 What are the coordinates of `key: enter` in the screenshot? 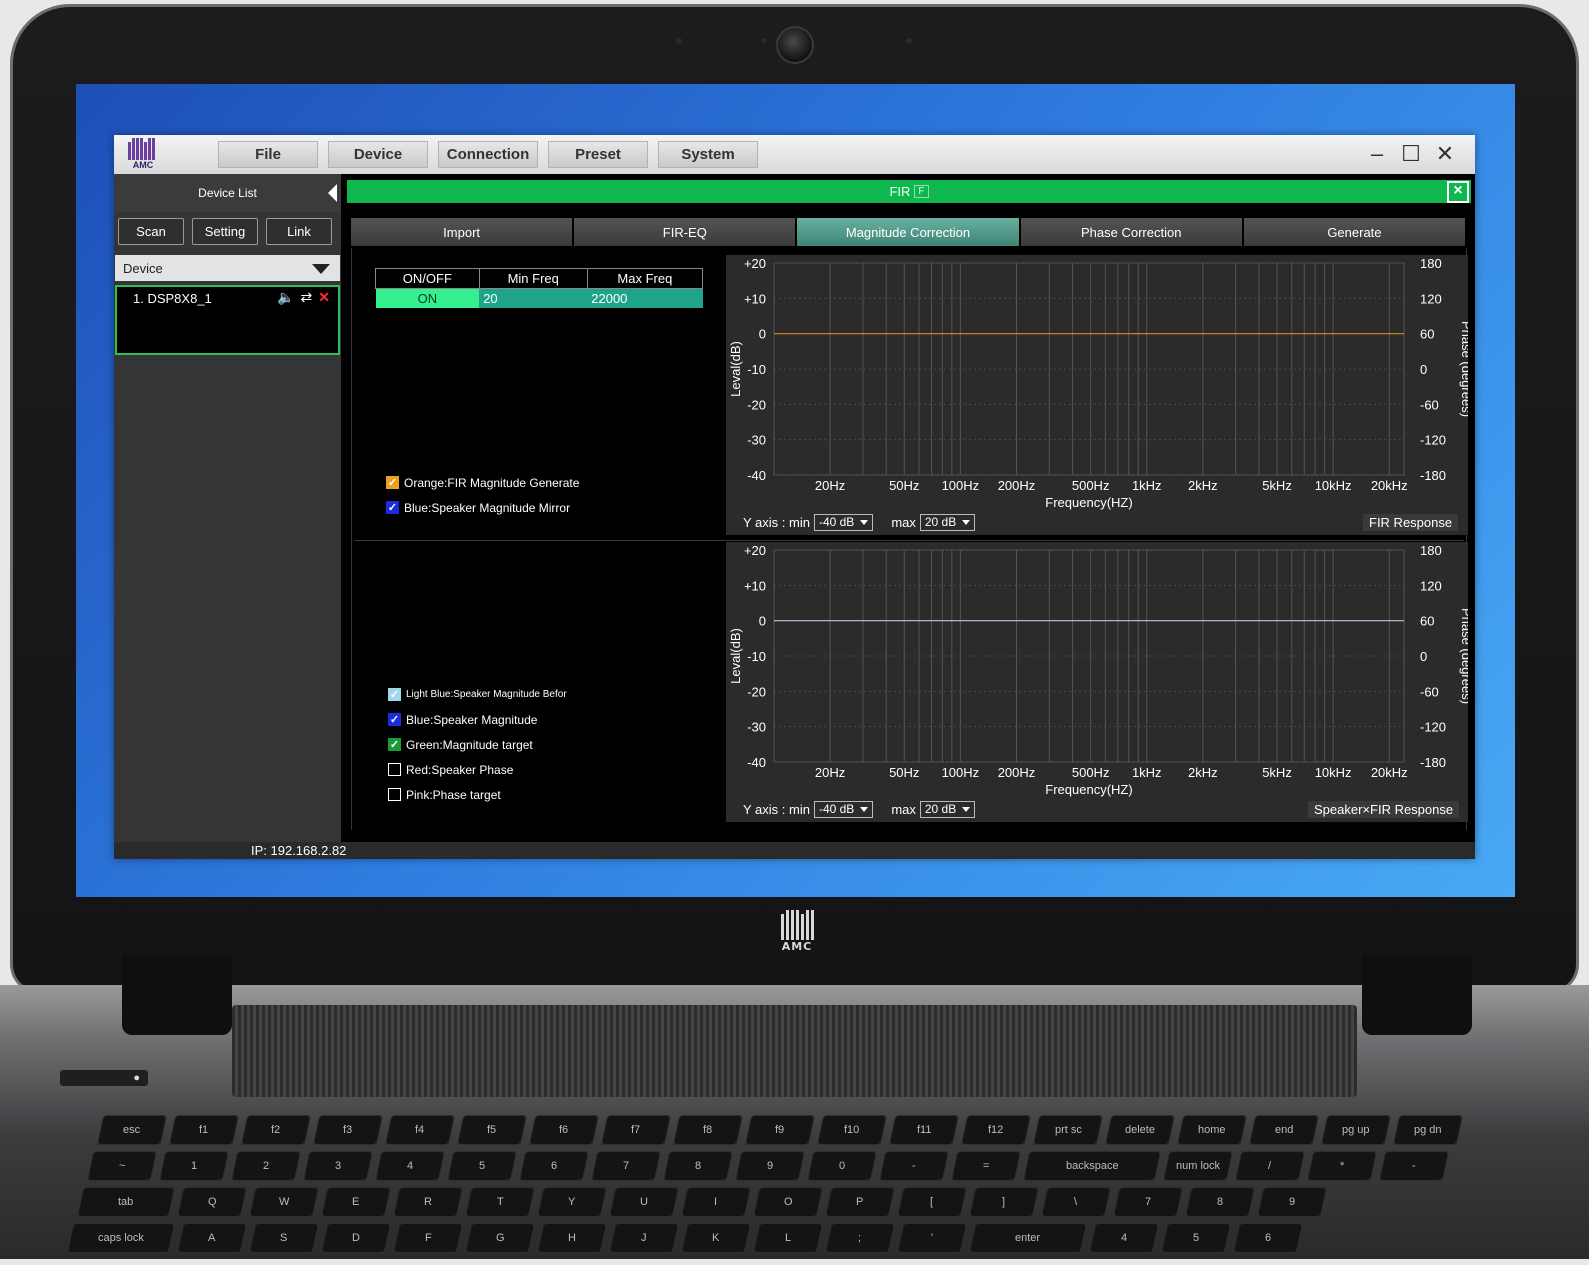 It's located at (1028, 1238).